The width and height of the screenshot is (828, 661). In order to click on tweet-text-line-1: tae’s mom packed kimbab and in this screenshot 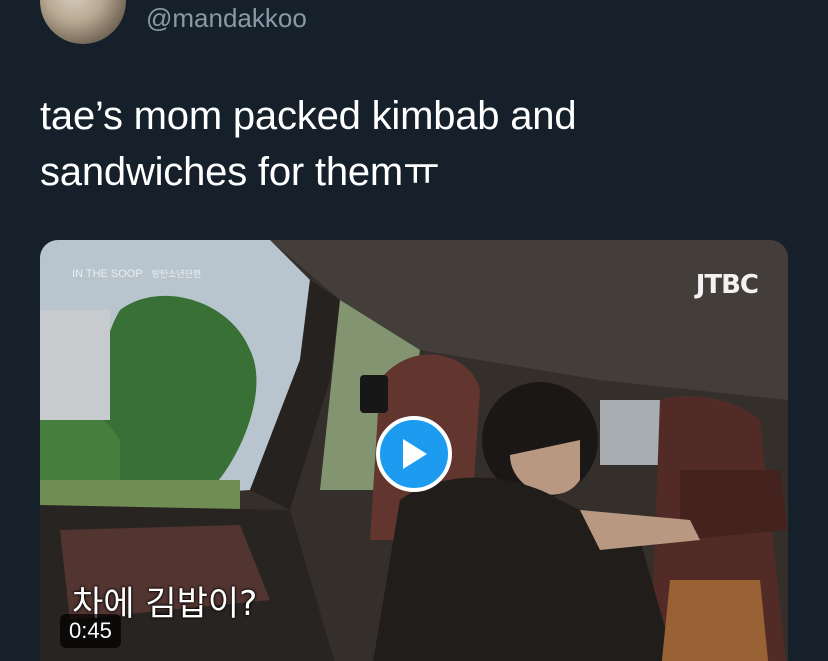, I will do `click(308, 116)`.